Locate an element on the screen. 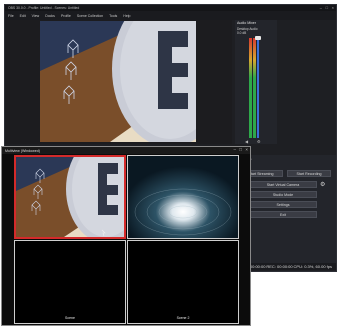 This screenshot has width=350, height=326. status-rec: REC: 00:00:00 is located at coordinates (279, 266).